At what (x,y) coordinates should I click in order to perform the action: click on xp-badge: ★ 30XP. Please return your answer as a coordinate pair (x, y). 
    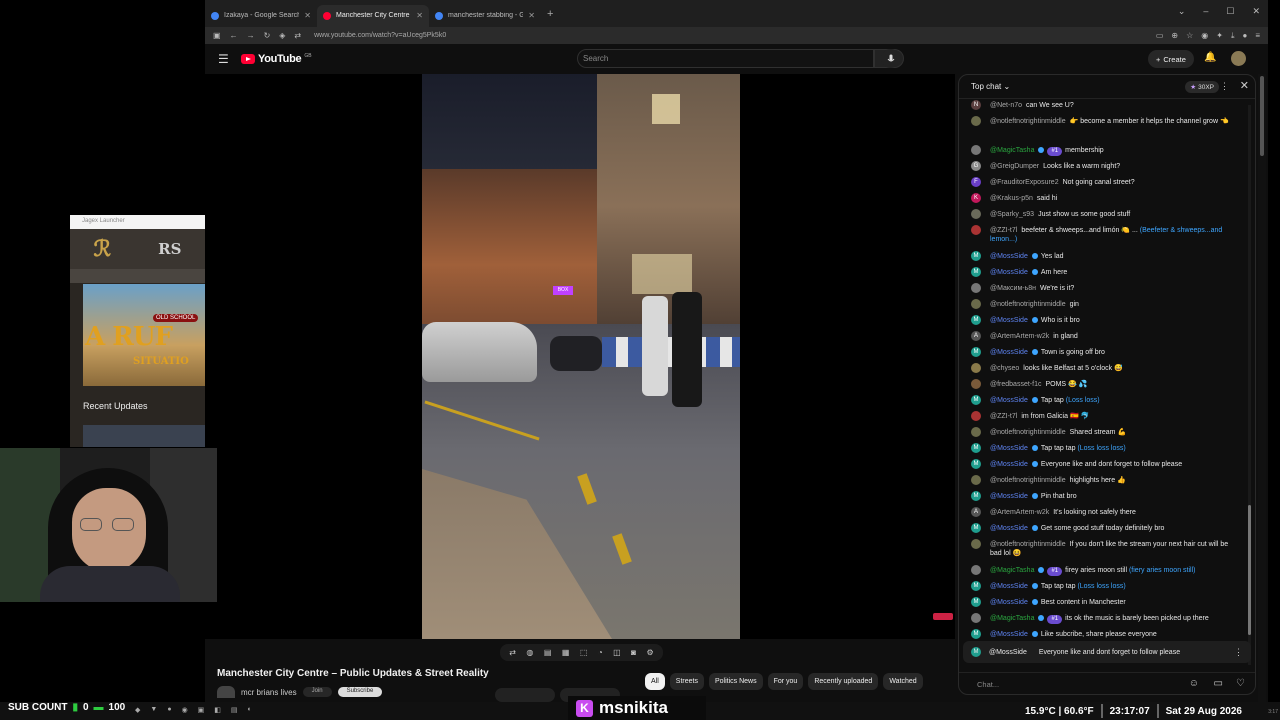
    Looking at the image, I should click on (1202, 87).